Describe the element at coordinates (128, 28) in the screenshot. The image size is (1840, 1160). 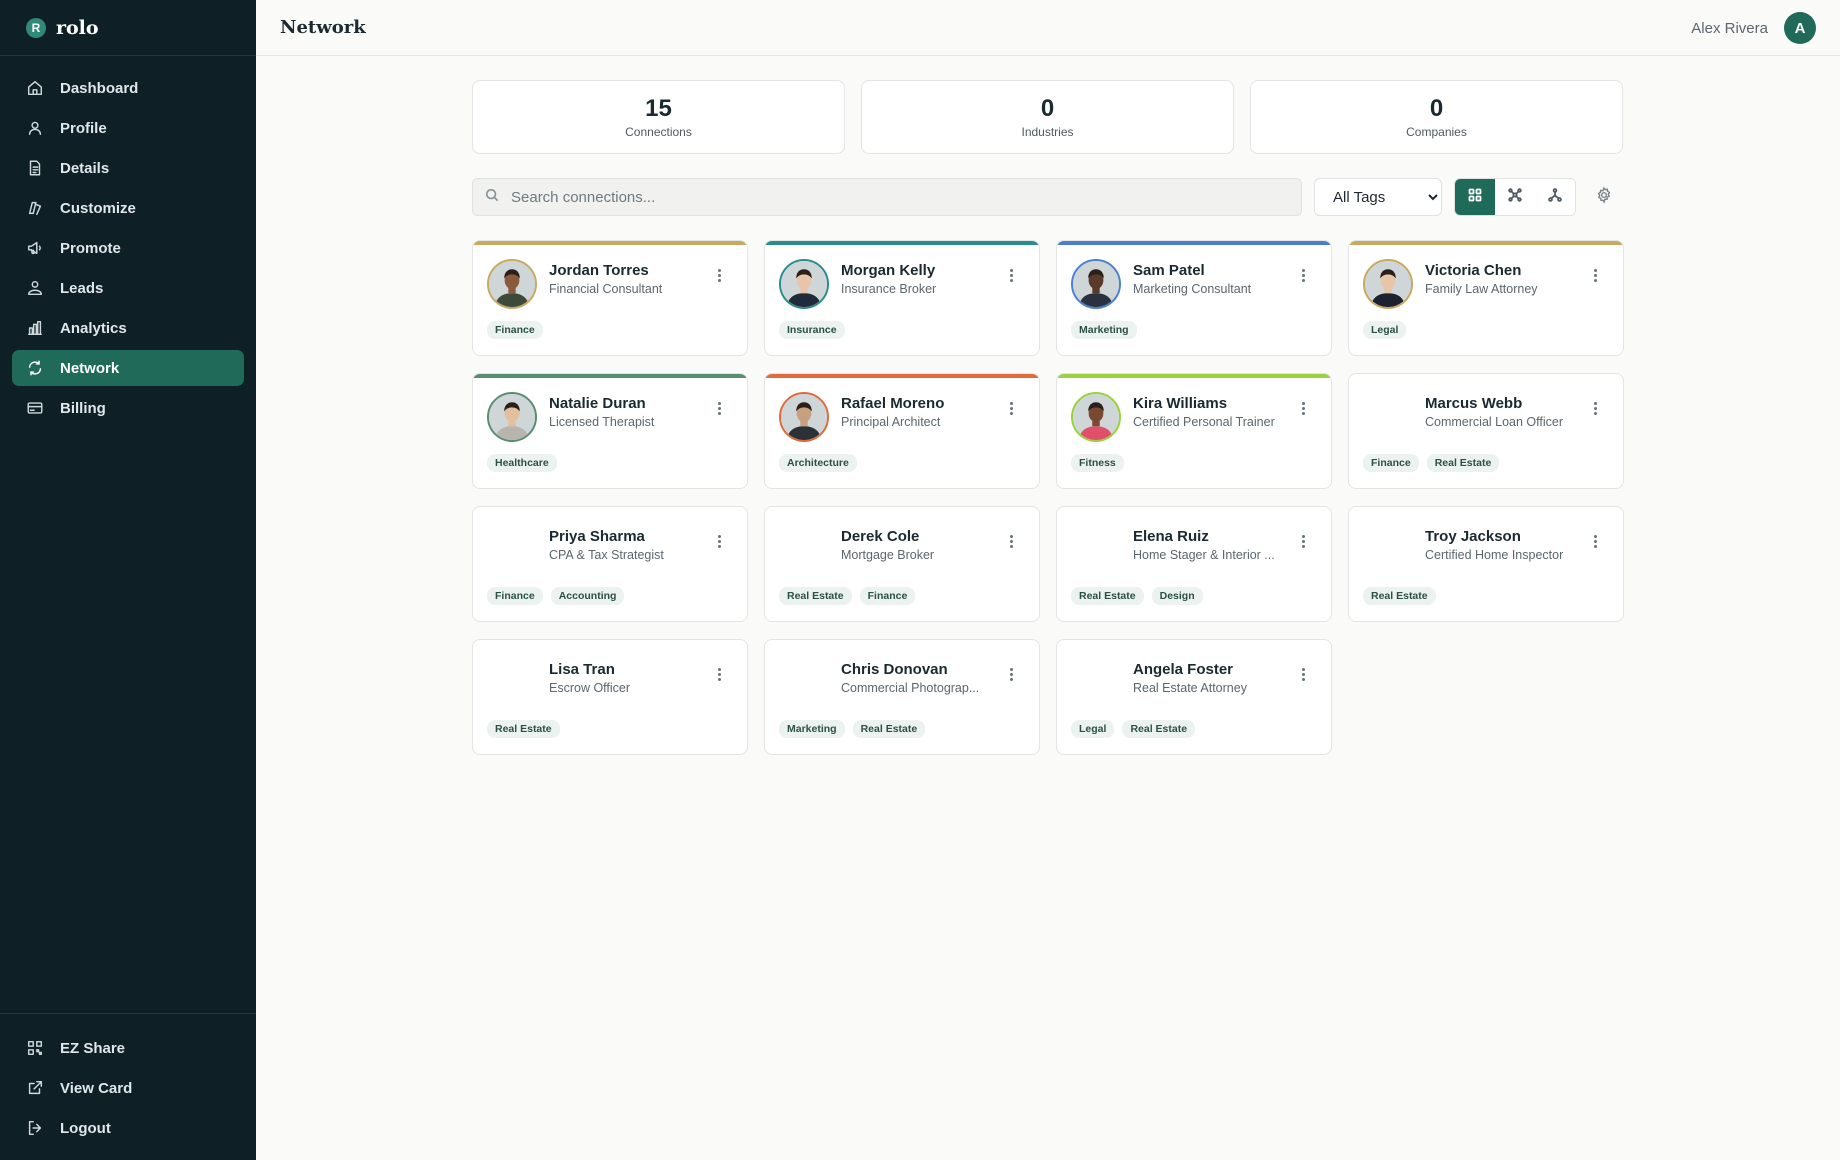
I see `brand: R rolo` at that location.